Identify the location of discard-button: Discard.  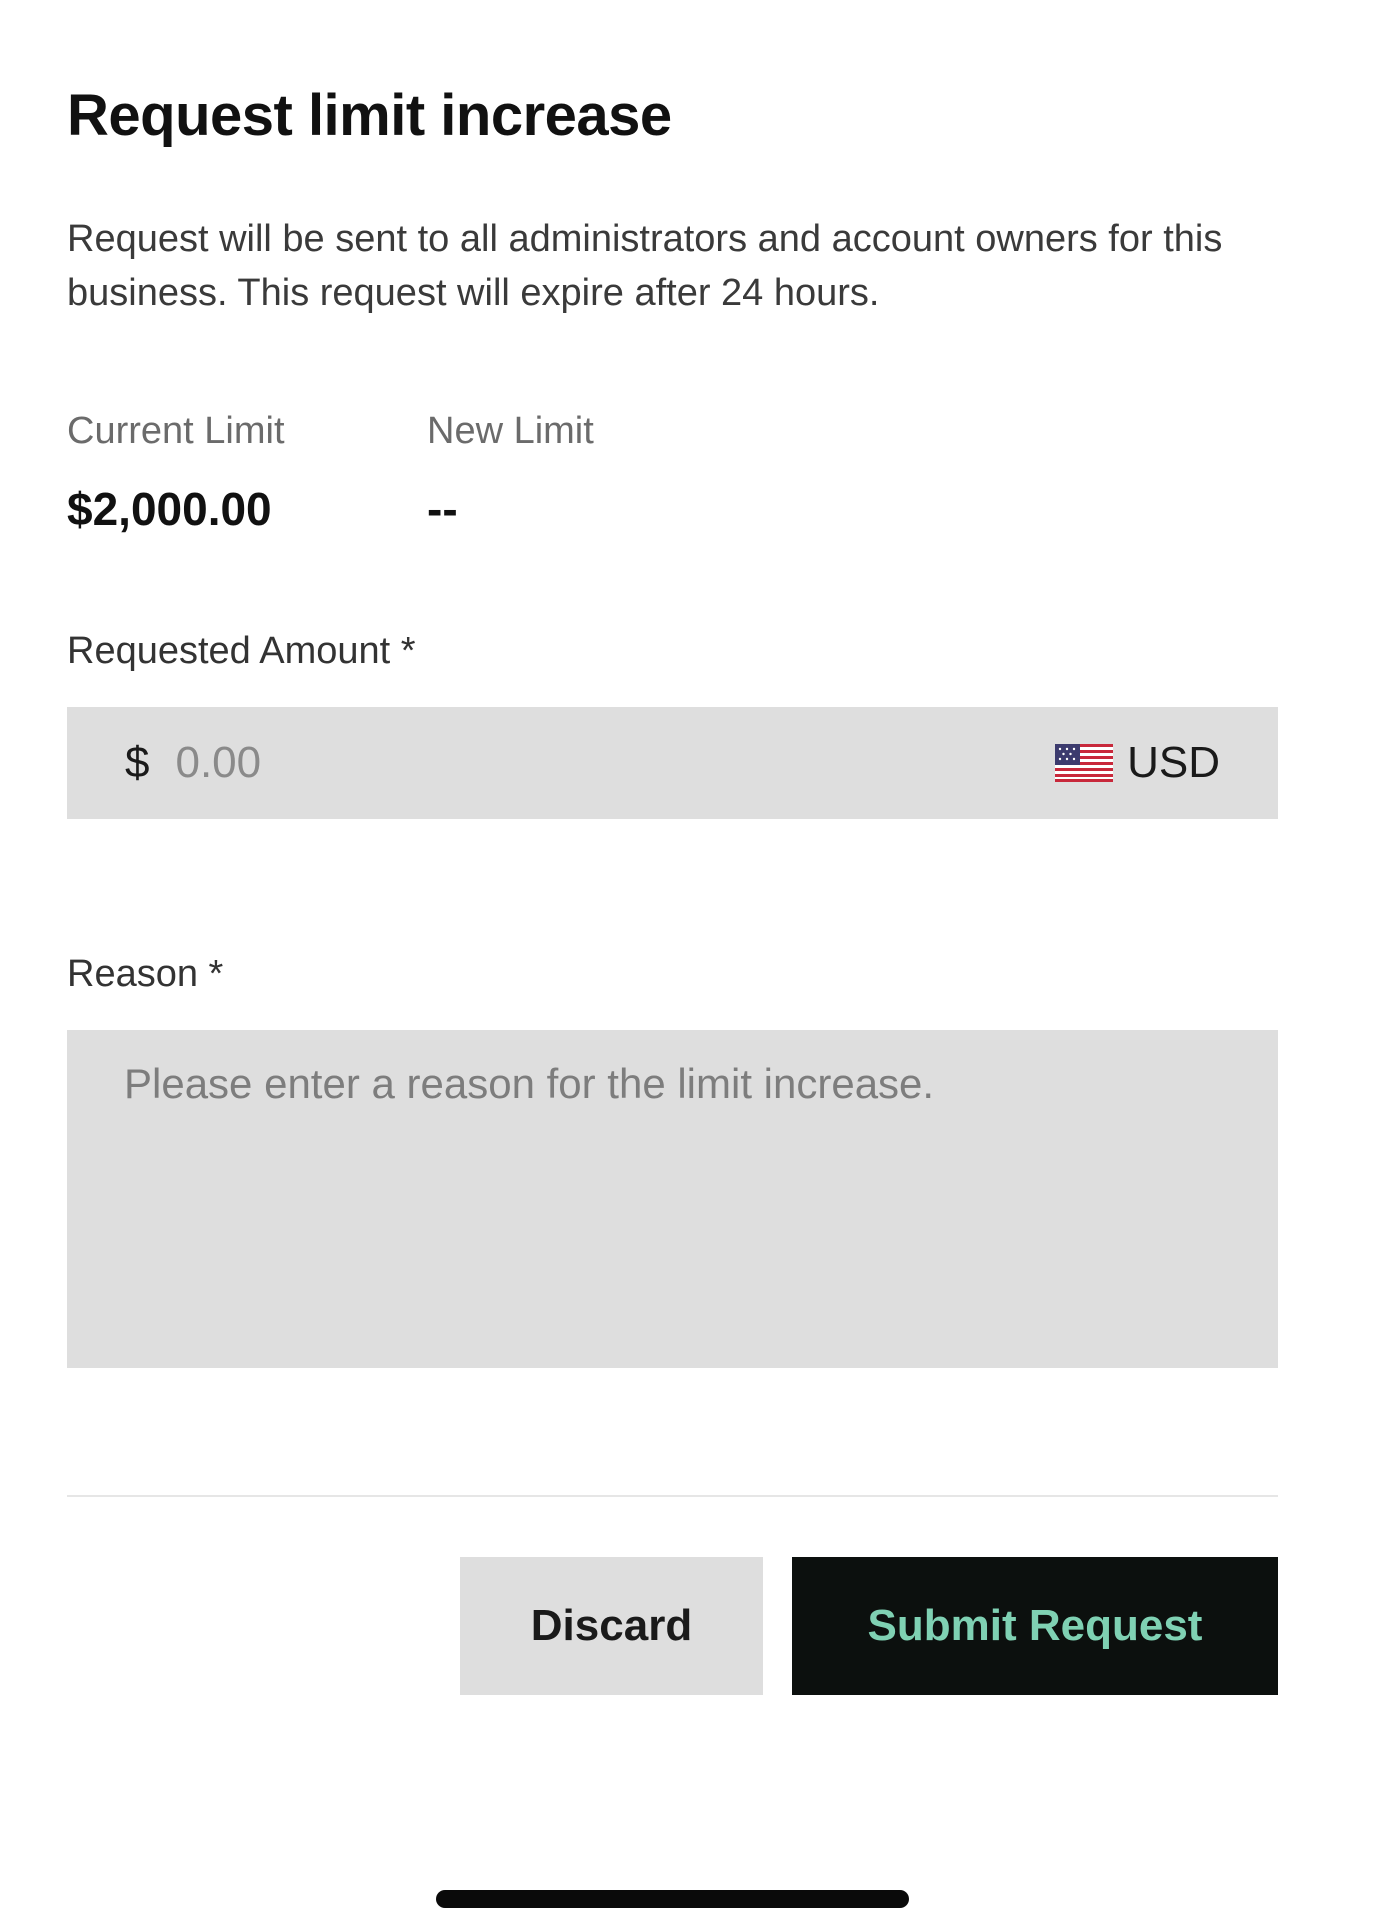
(611, 1626).